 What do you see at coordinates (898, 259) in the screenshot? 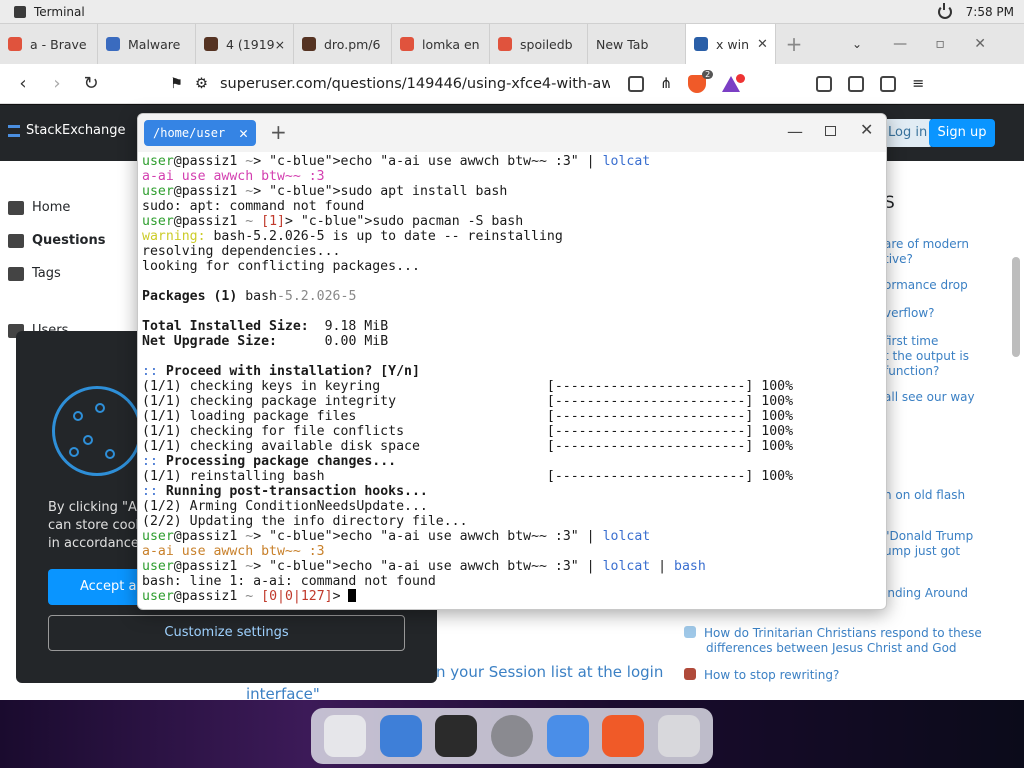
I see `sidebar-link: tive?` at bounding box center [898, 259].